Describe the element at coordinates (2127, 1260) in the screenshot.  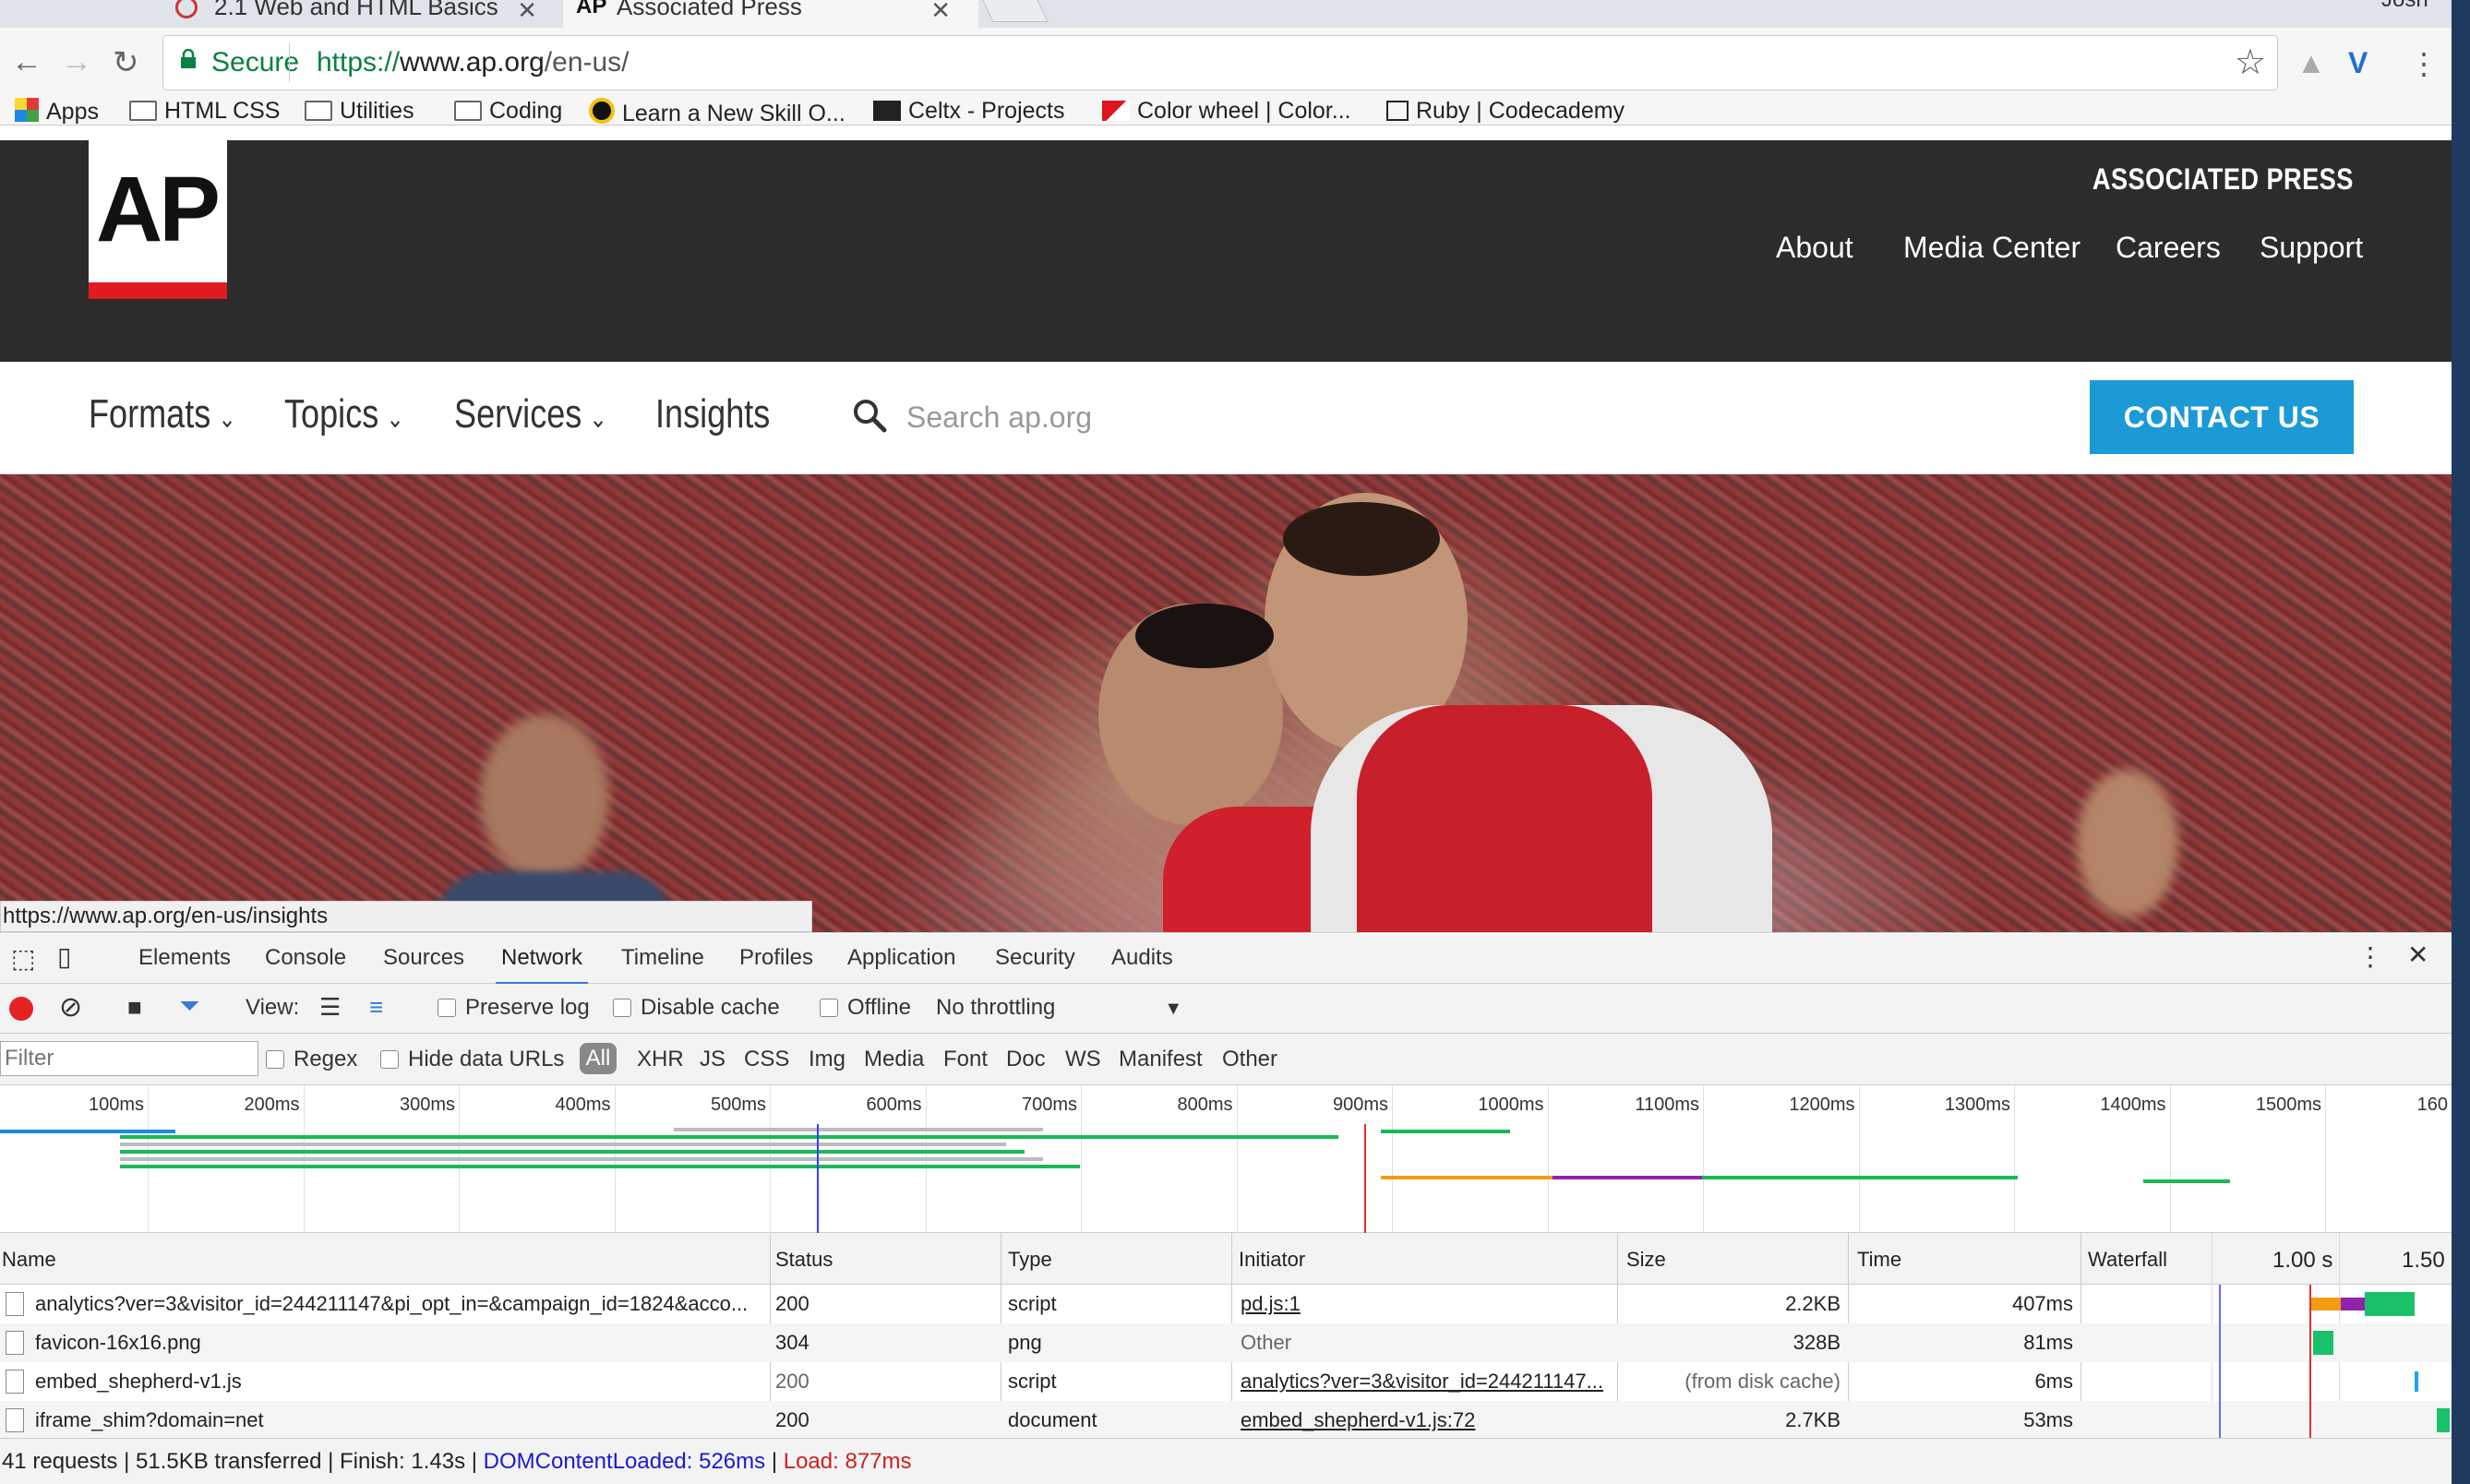
I see `col-waterfall: Waterfall` at that location.